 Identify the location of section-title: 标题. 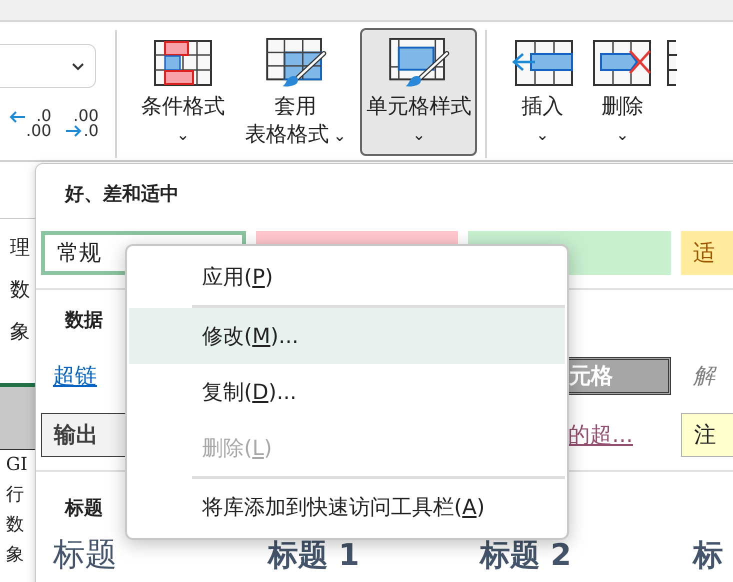
(84, 508).